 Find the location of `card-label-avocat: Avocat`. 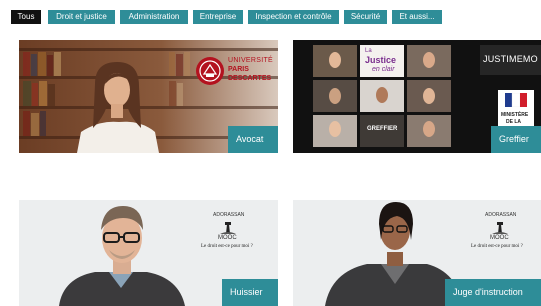

card-label-avocat: Avocat is located at coordinates (253, 139).